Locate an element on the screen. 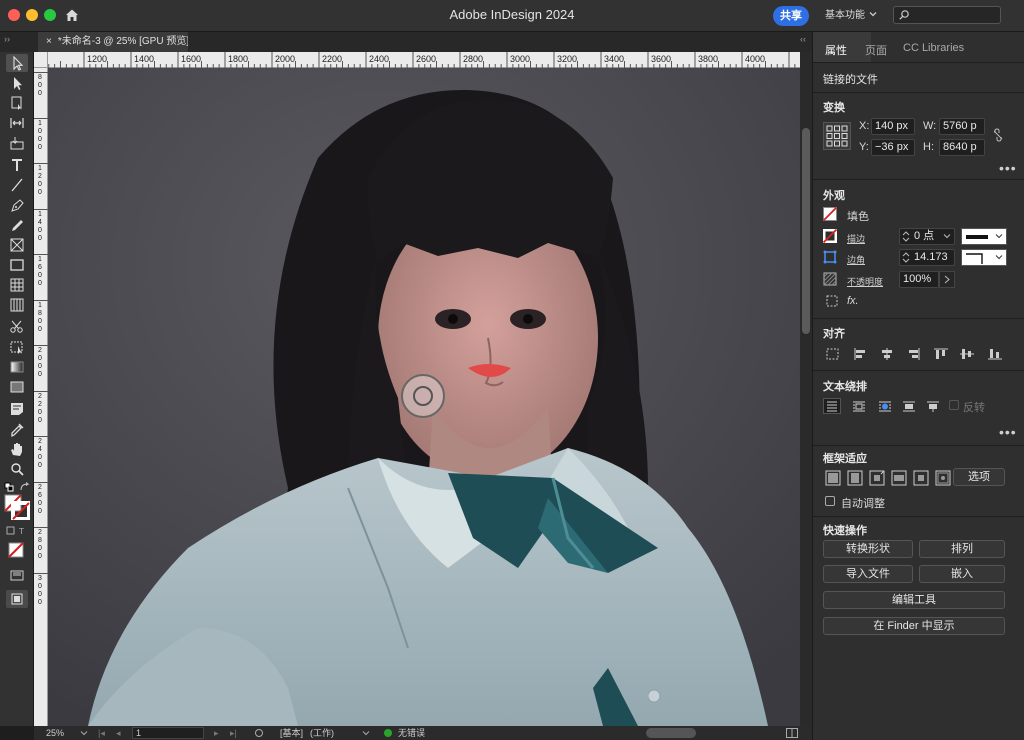  gradient-swatch-icon is located at coordinates (17, 367).